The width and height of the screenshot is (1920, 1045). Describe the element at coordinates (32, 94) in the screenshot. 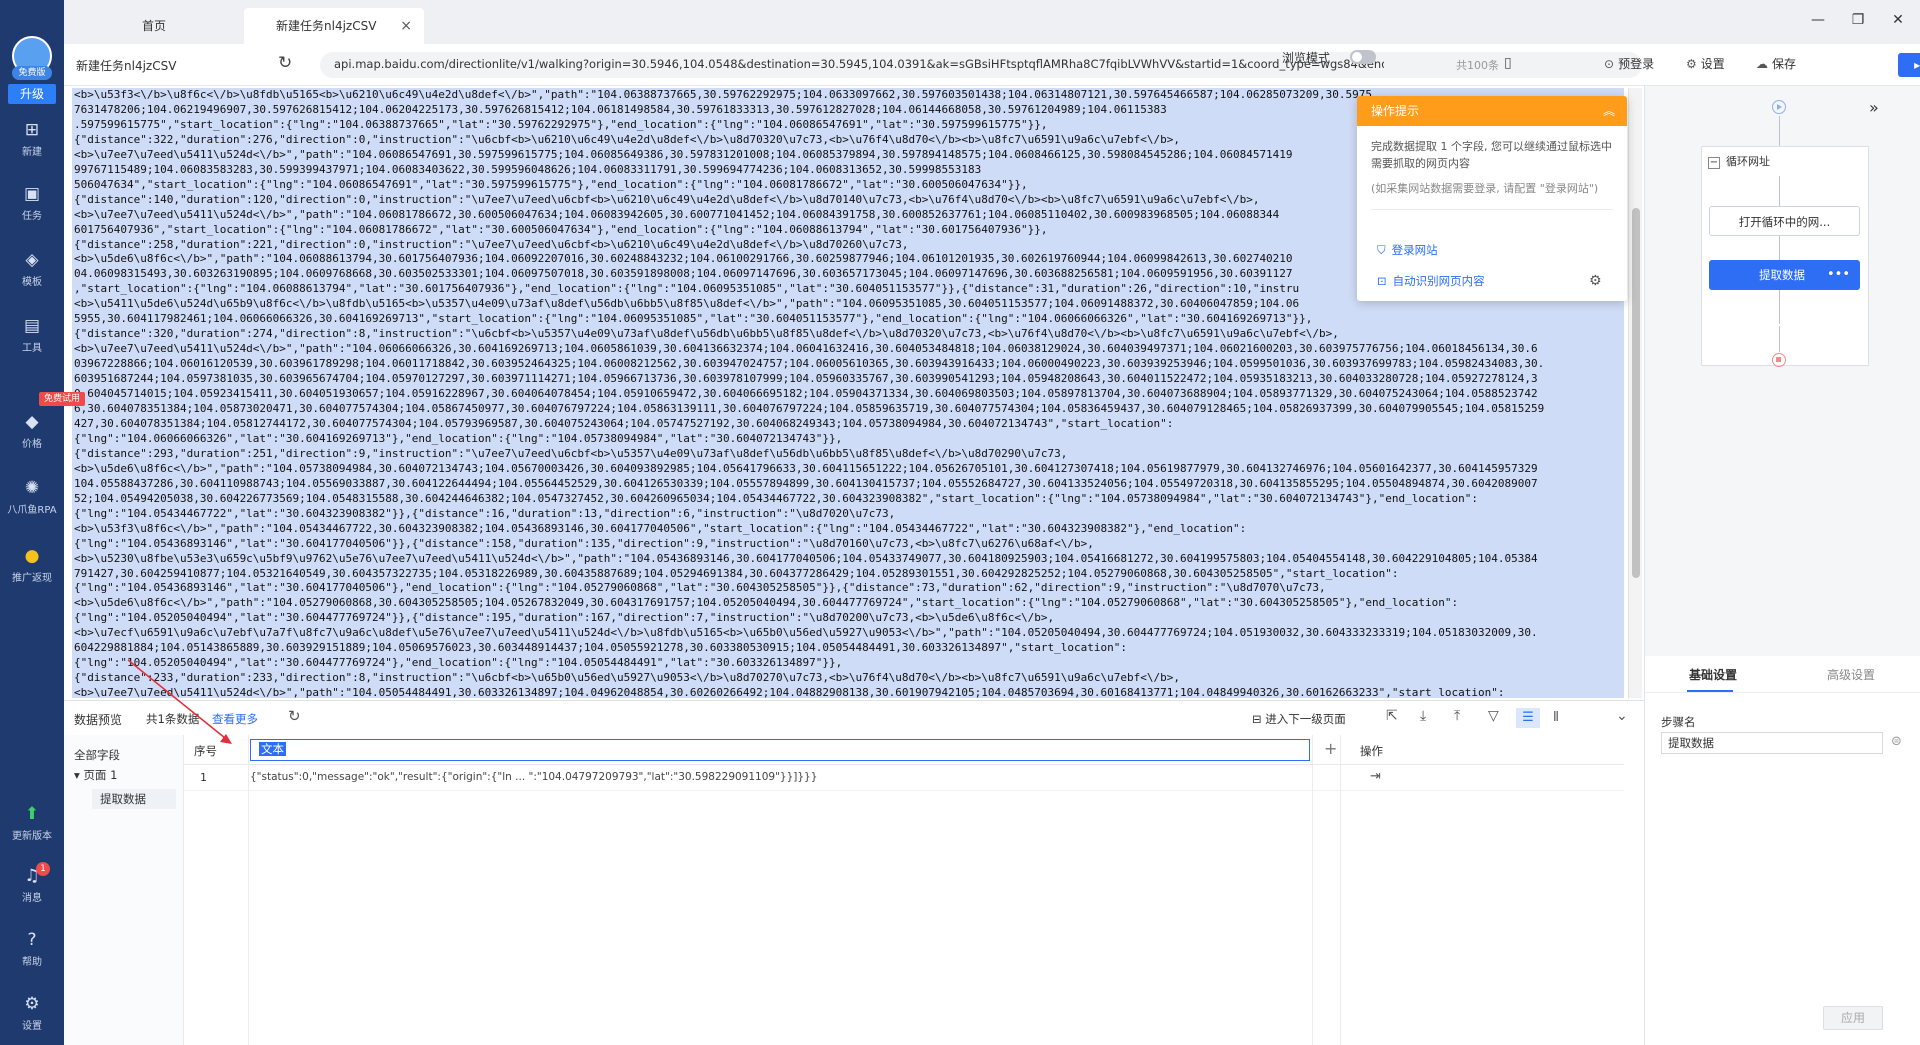

I see `upgrade-button: 升级` at that location.